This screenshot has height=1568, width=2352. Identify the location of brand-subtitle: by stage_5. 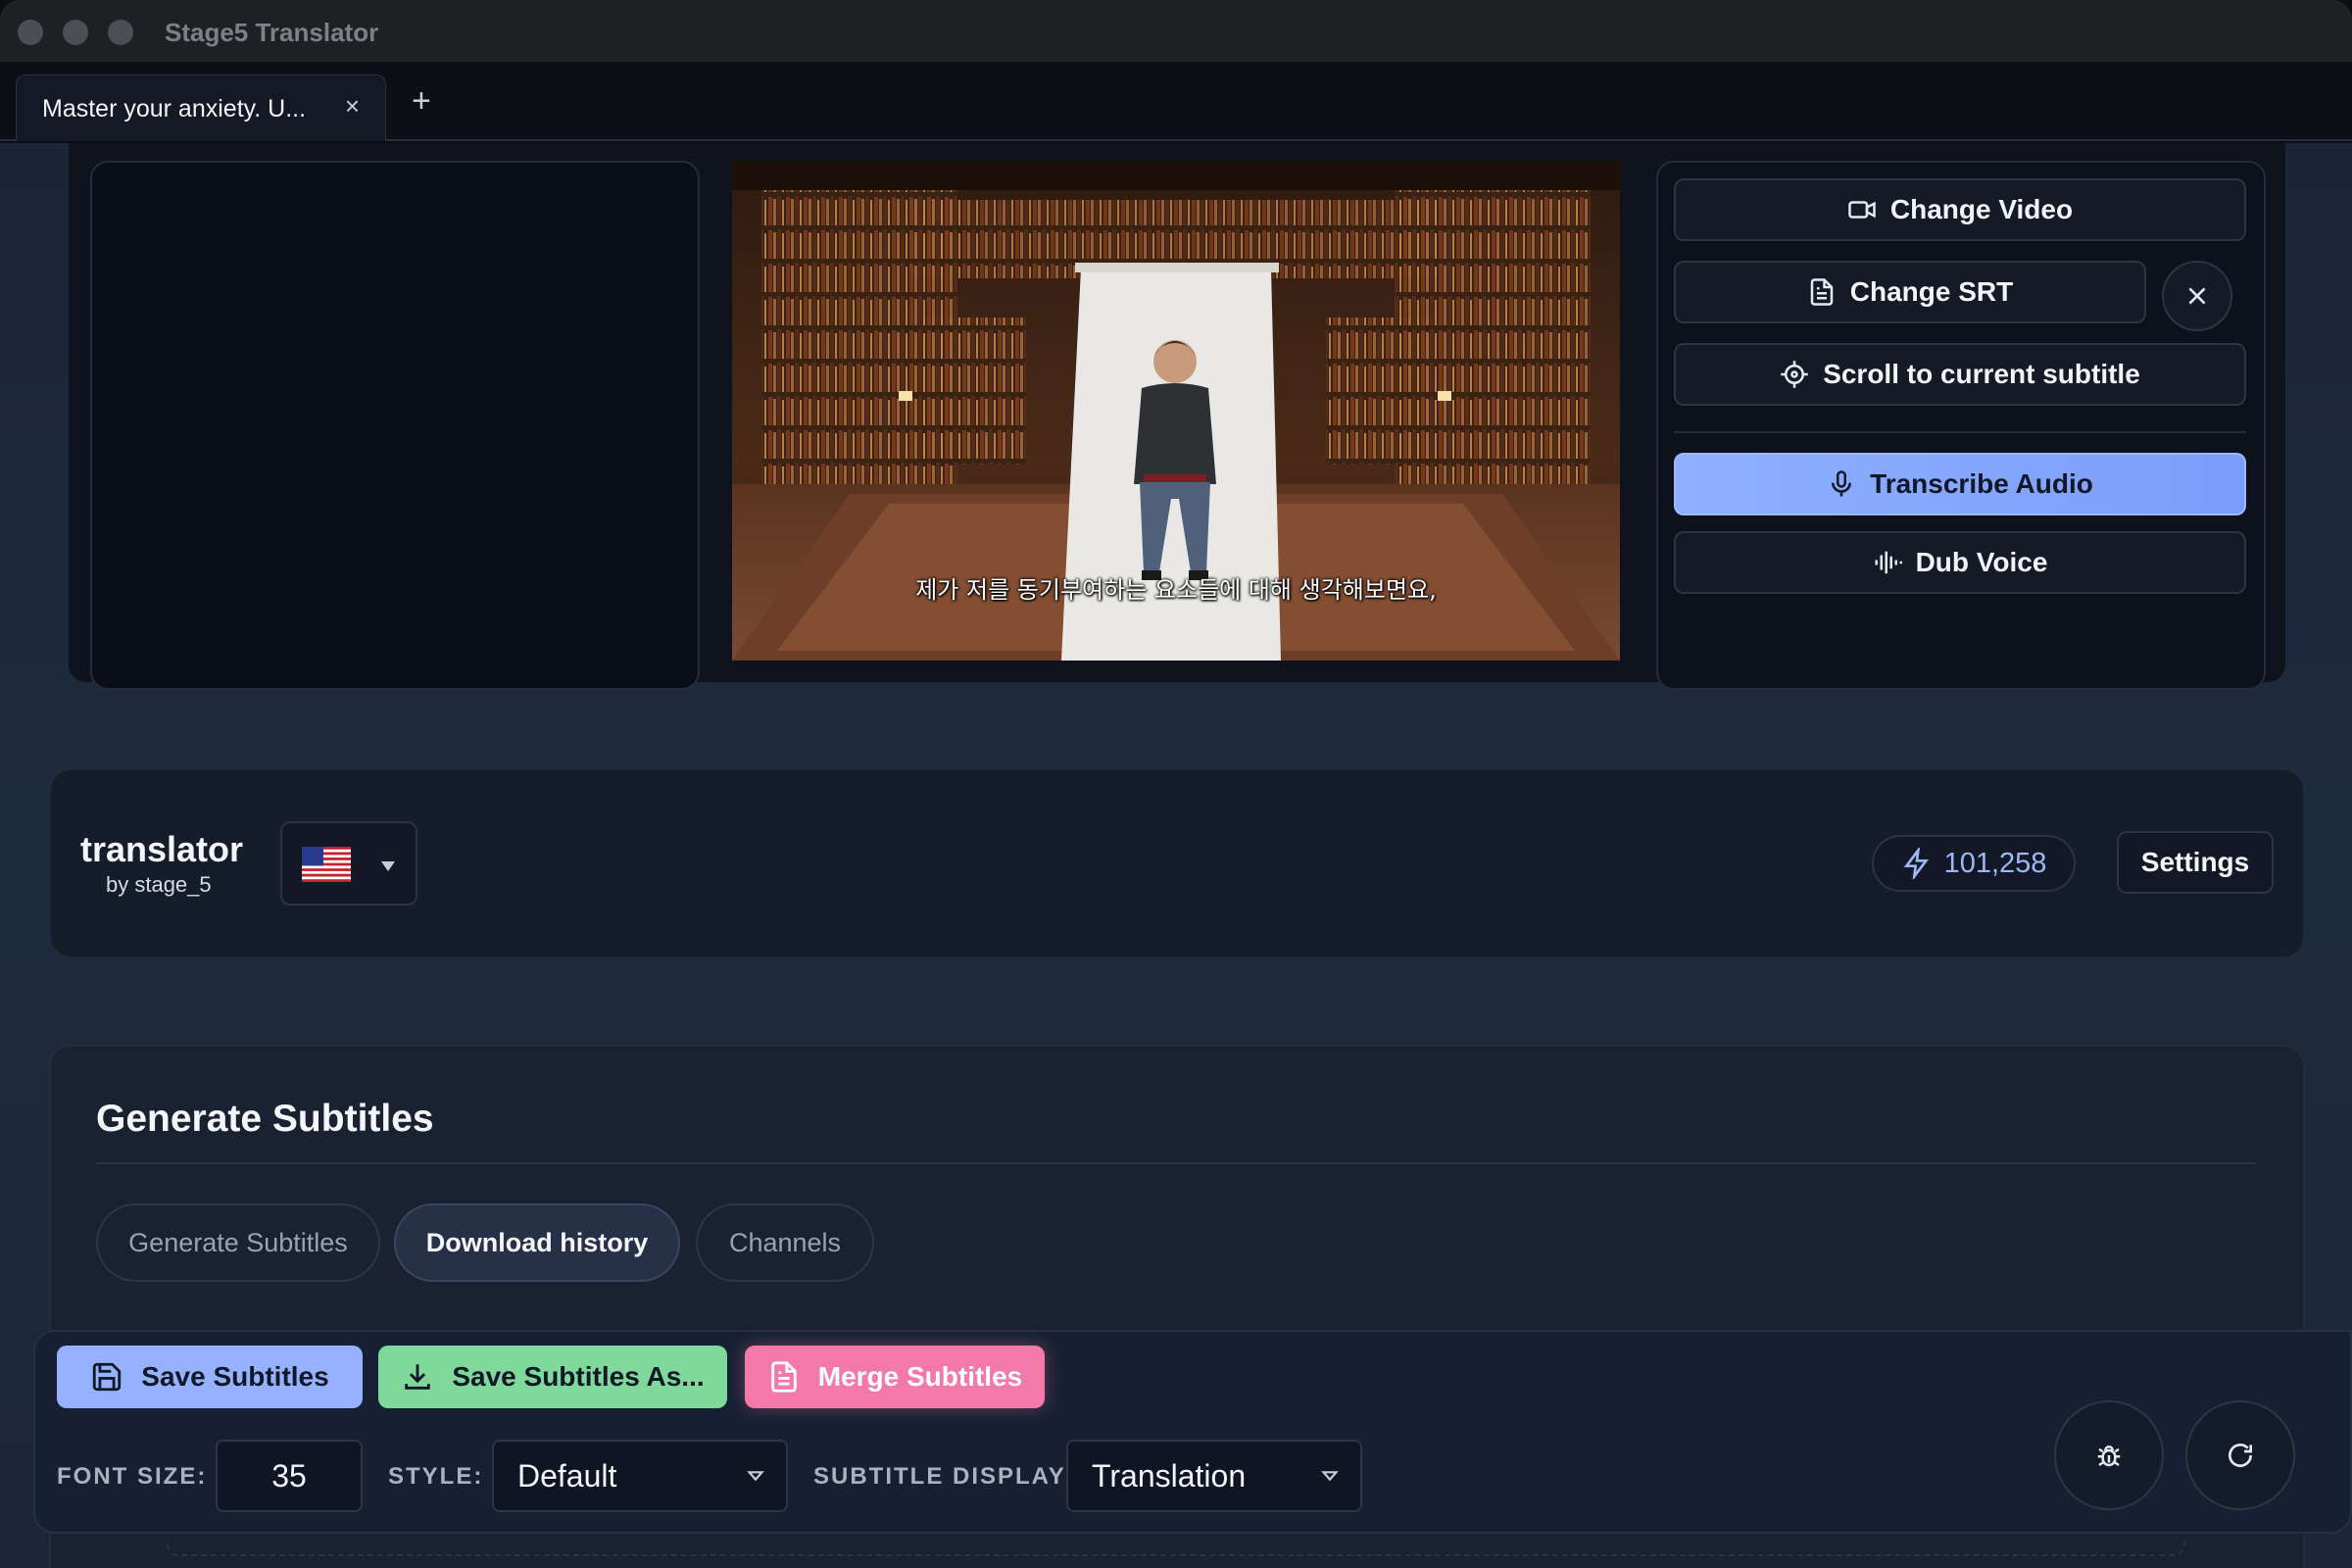
(159, 884).